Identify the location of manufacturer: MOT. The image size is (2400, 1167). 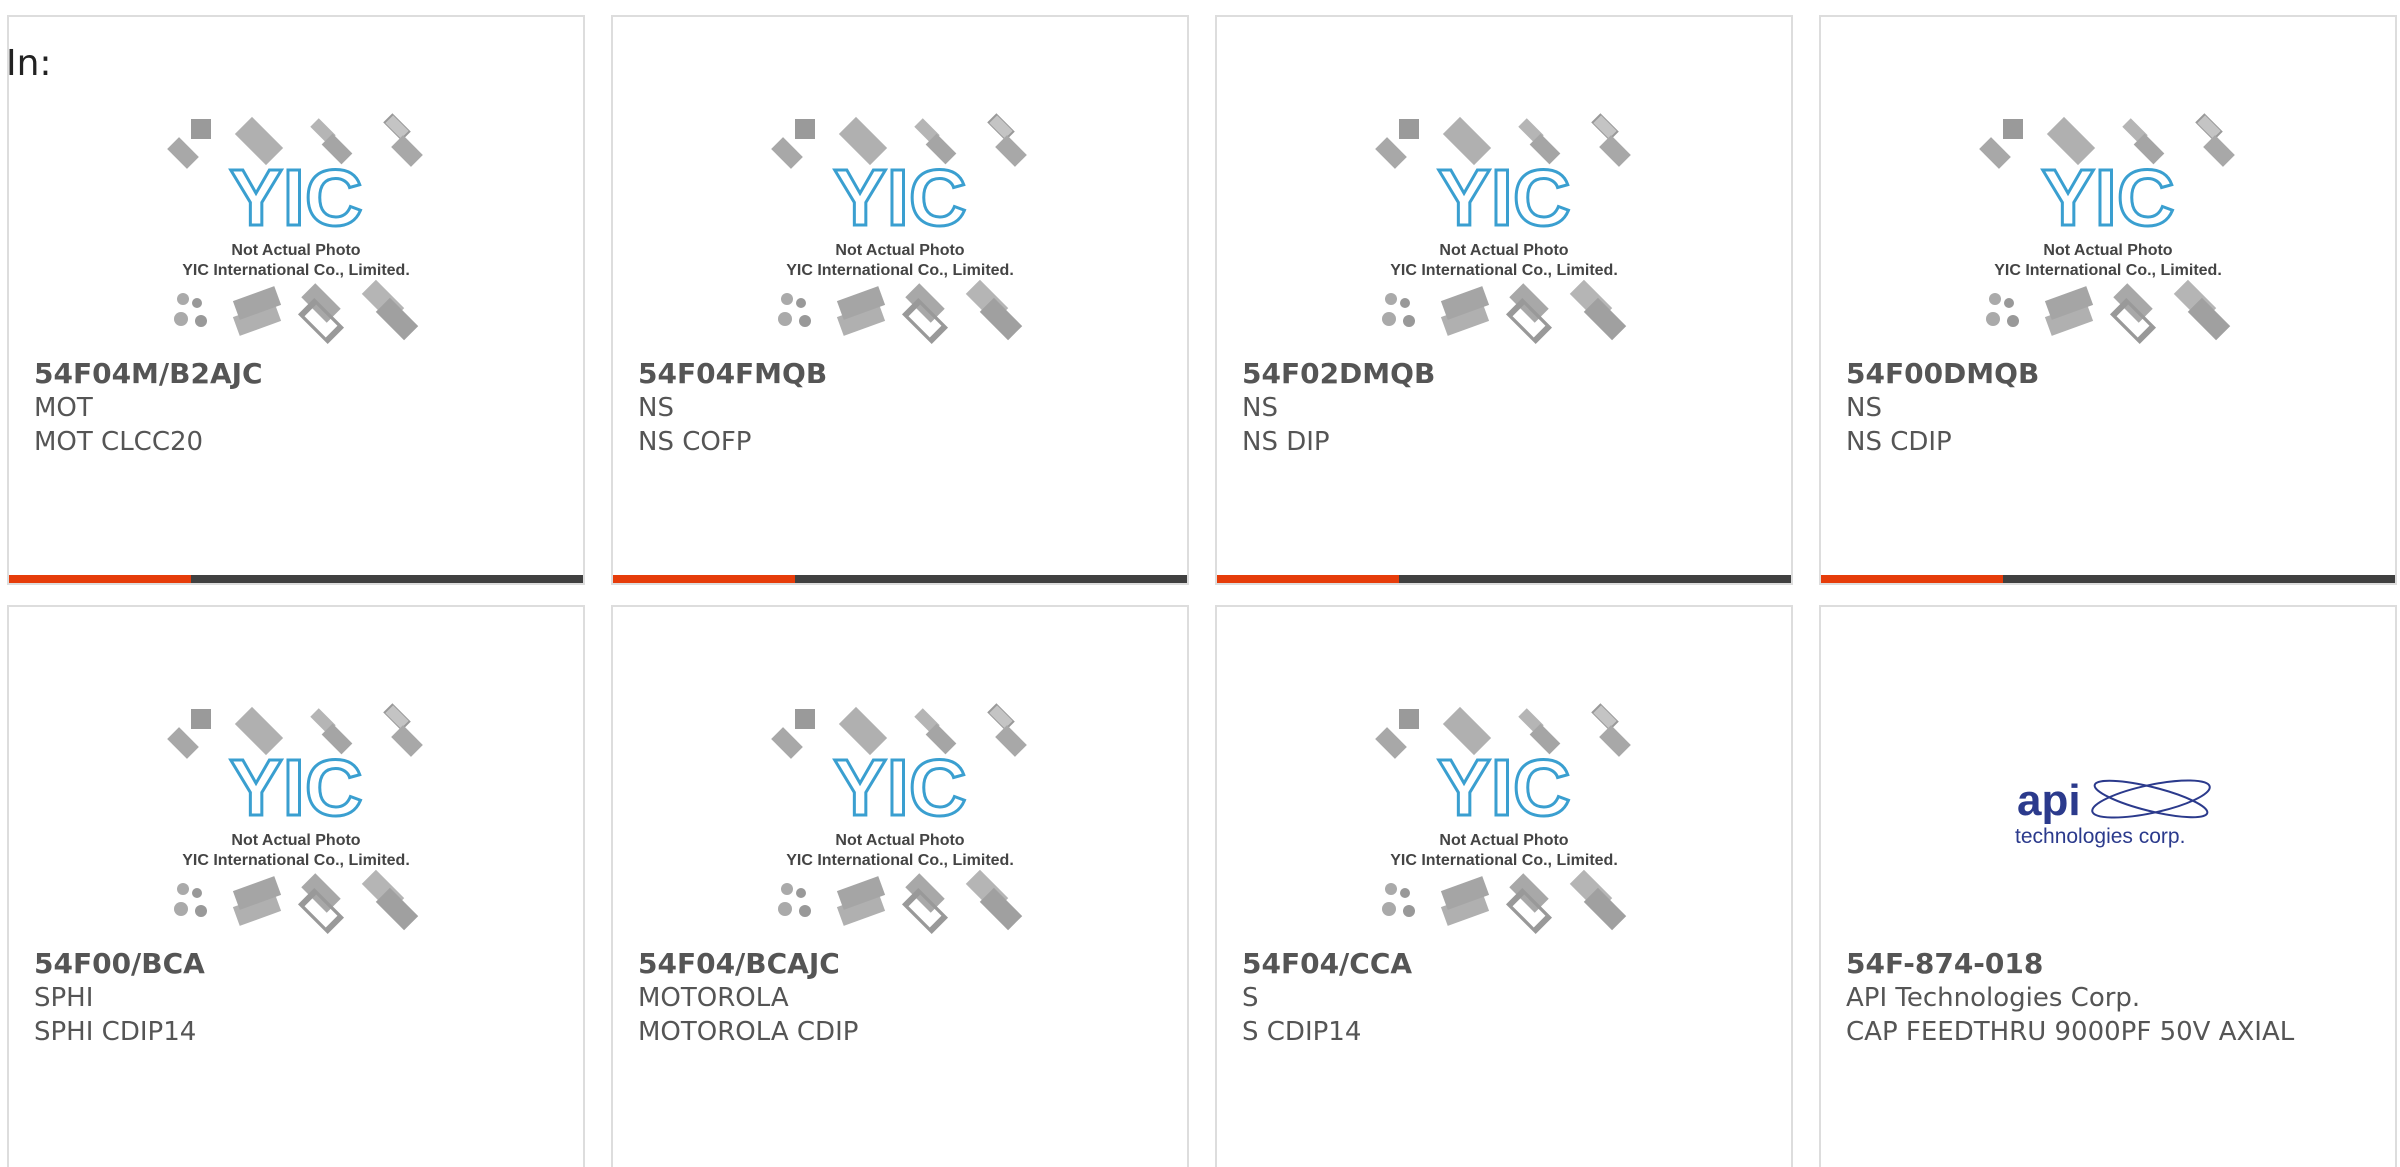
(63, 408).